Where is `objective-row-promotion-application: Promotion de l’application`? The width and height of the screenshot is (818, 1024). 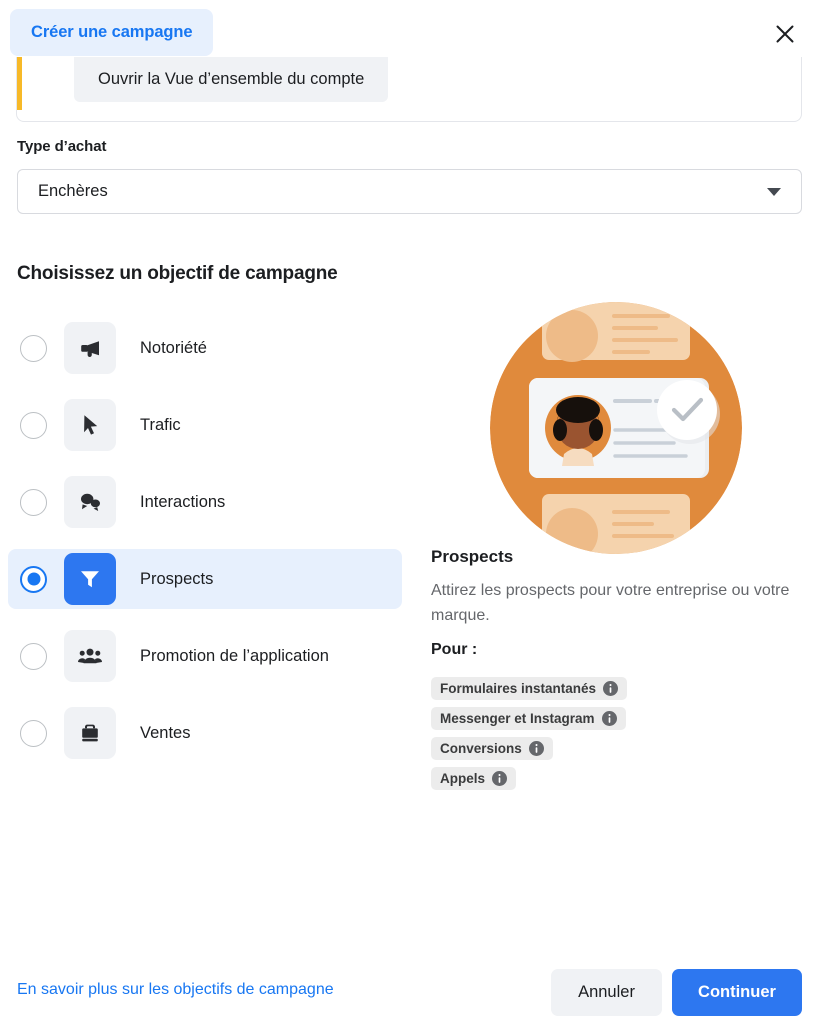 objective-row-promotion-application: Promotion de l’application is located at coordinates (205, 656).